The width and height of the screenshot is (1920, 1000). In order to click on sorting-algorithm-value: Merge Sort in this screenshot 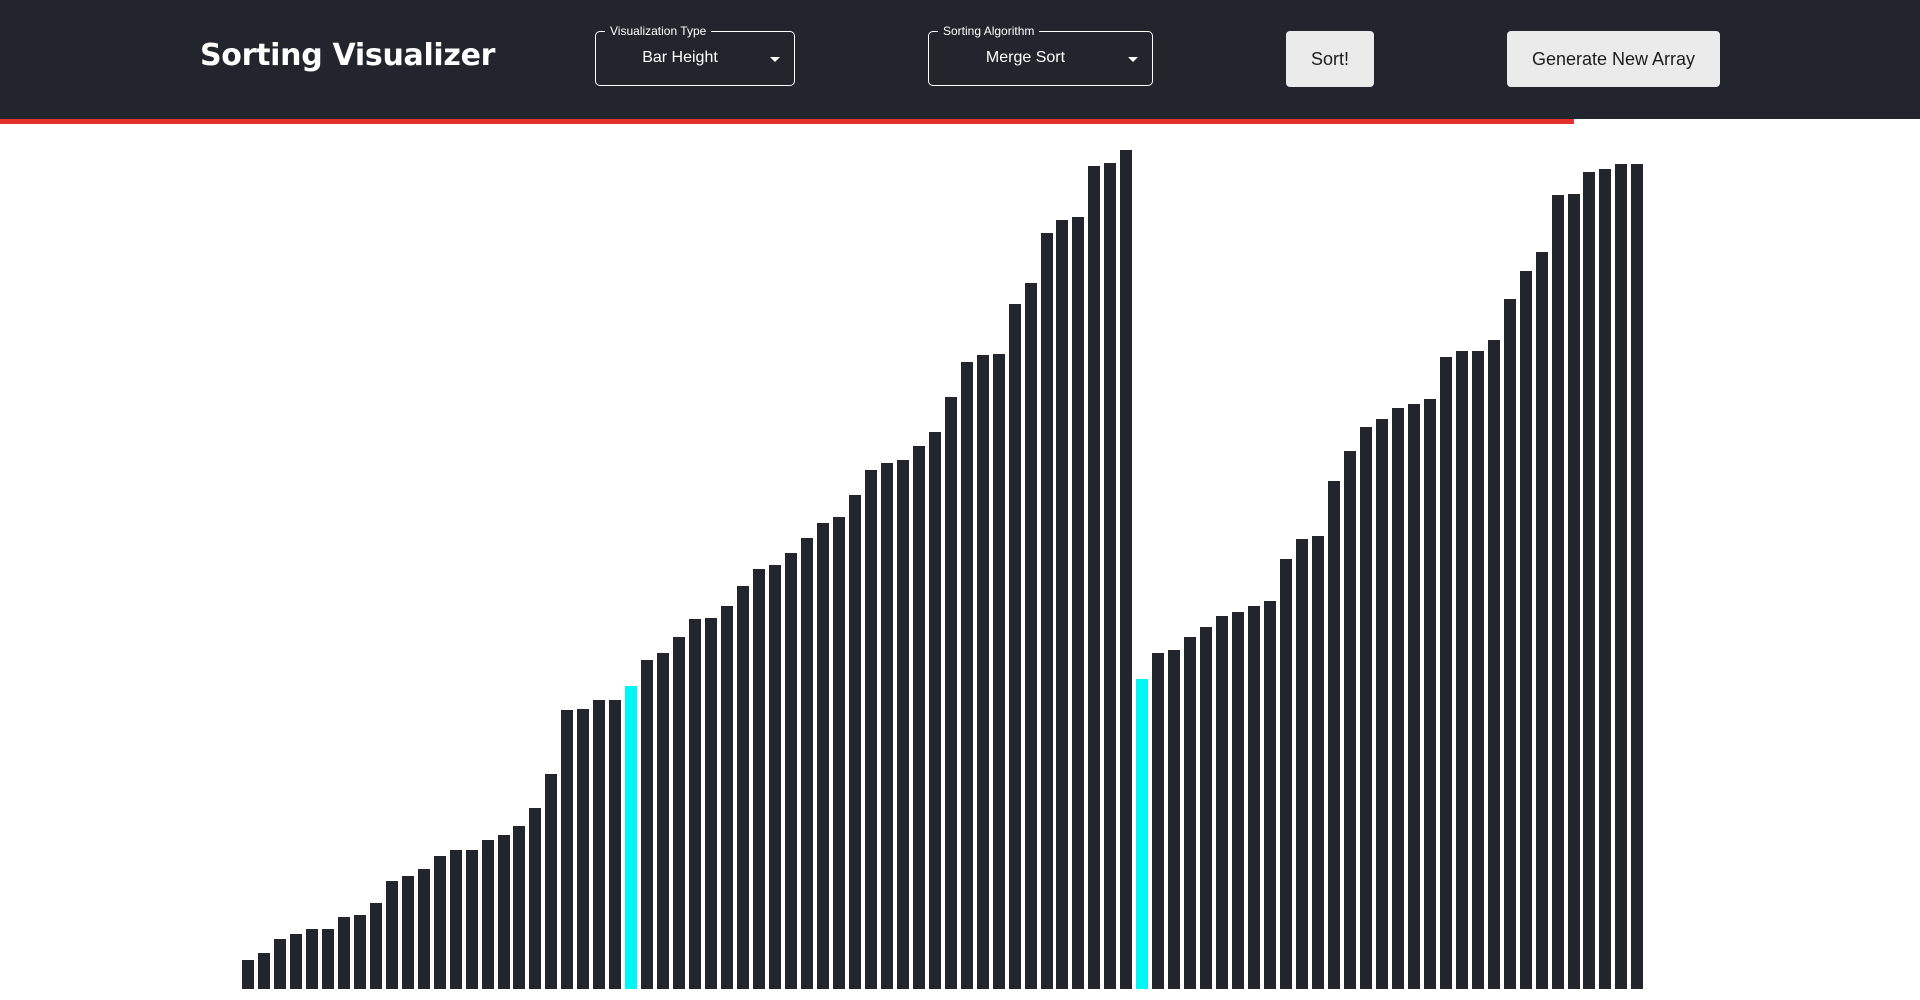, I will do `click(1025, 57)`.